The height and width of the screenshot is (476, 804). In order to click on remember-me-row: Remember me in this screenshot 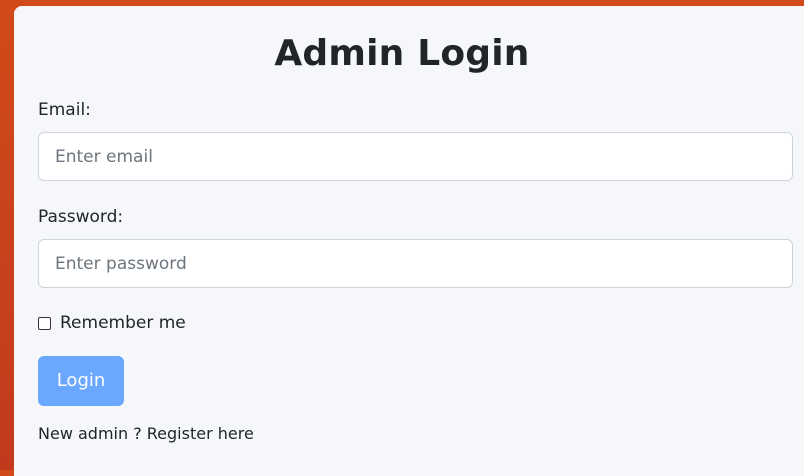, I will do `click(112, 323)`.